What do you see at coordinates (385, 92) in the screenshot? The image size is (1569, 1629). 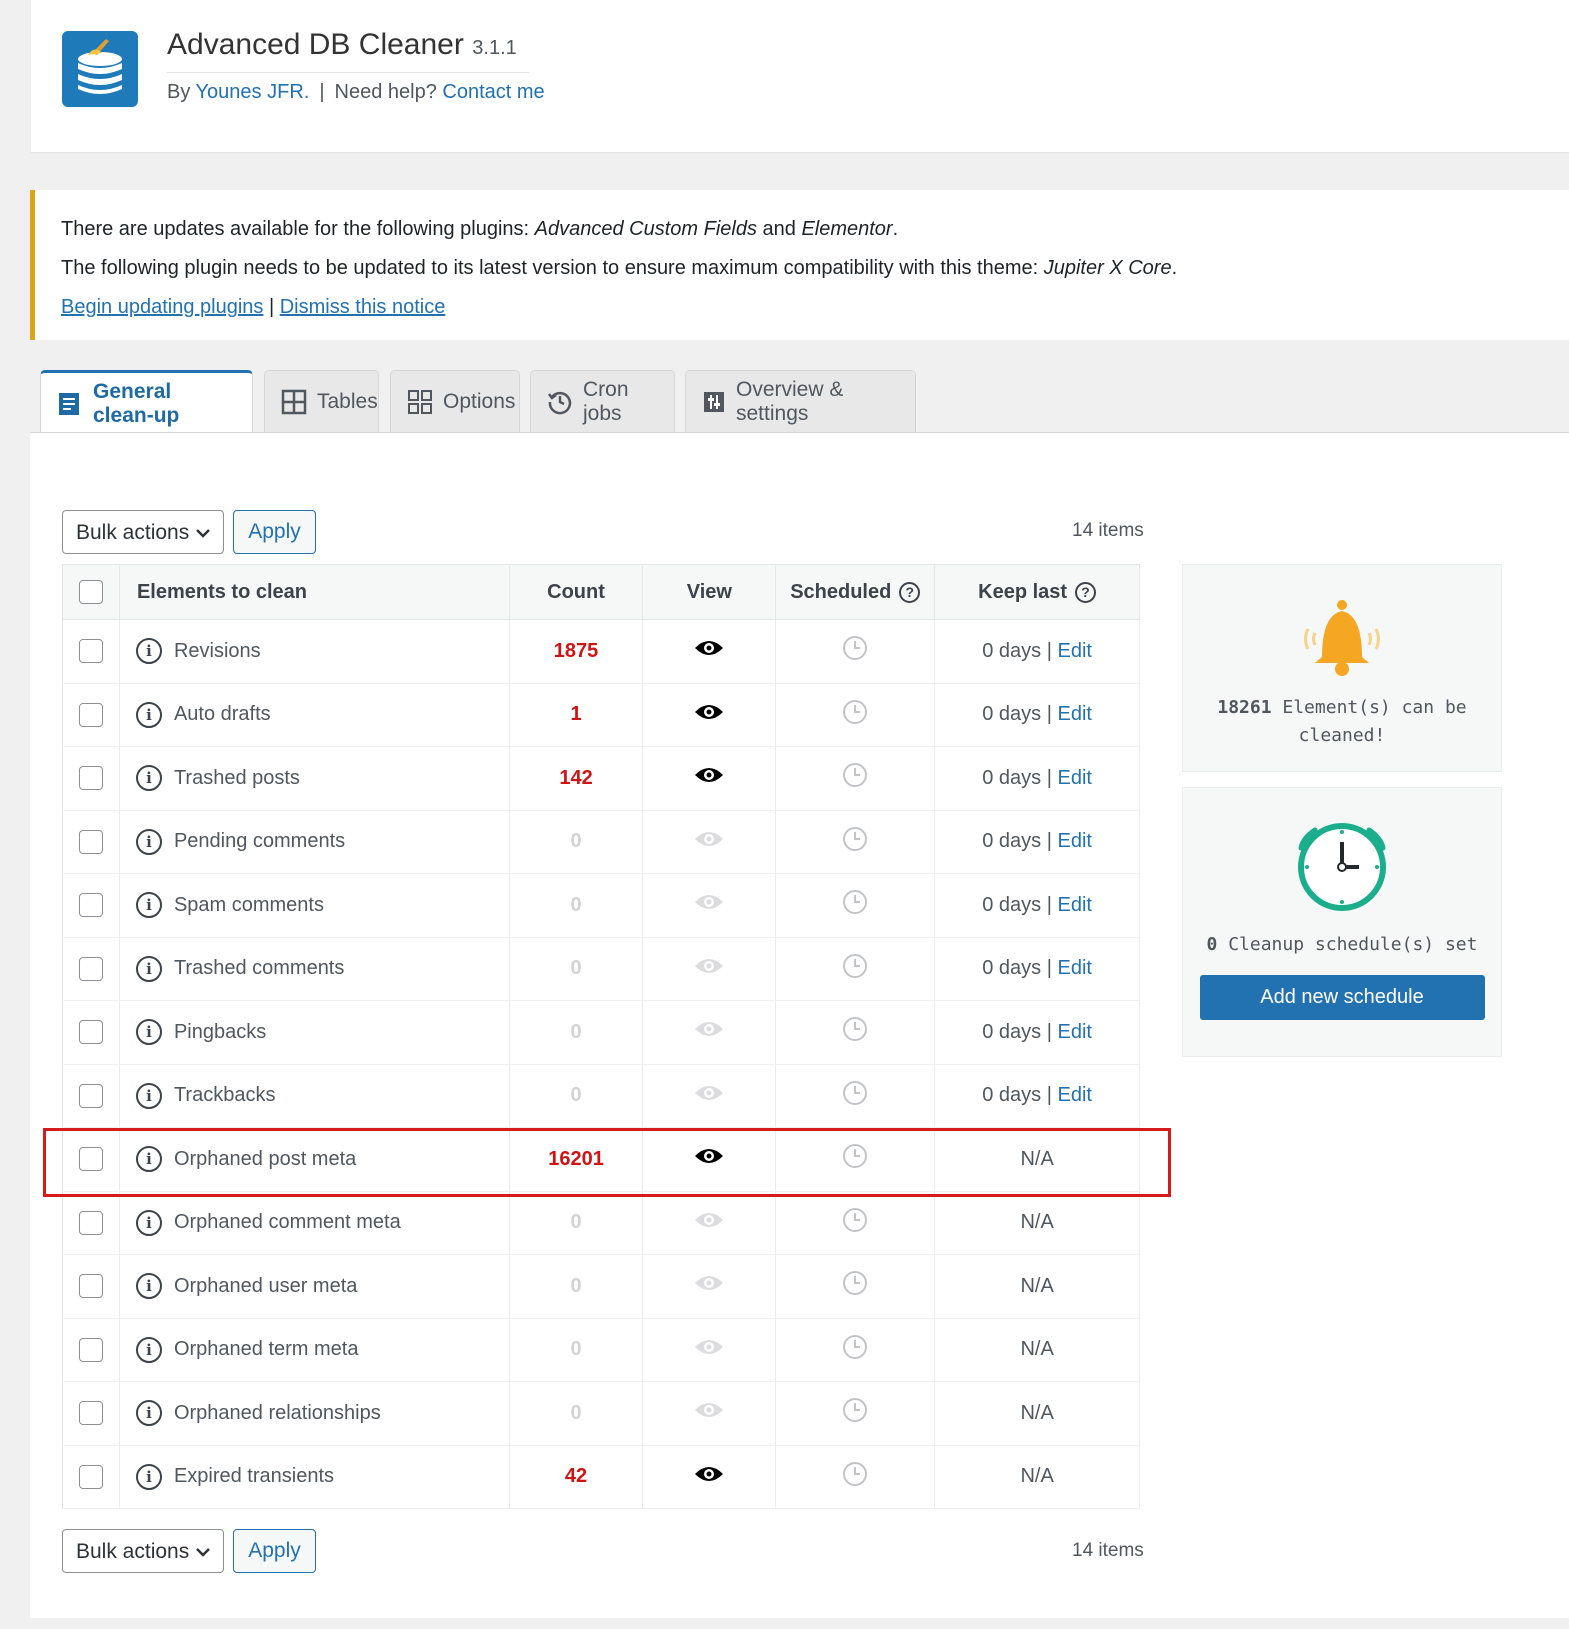 I see `help-label: Need help?` at bounding box center [385, 92].